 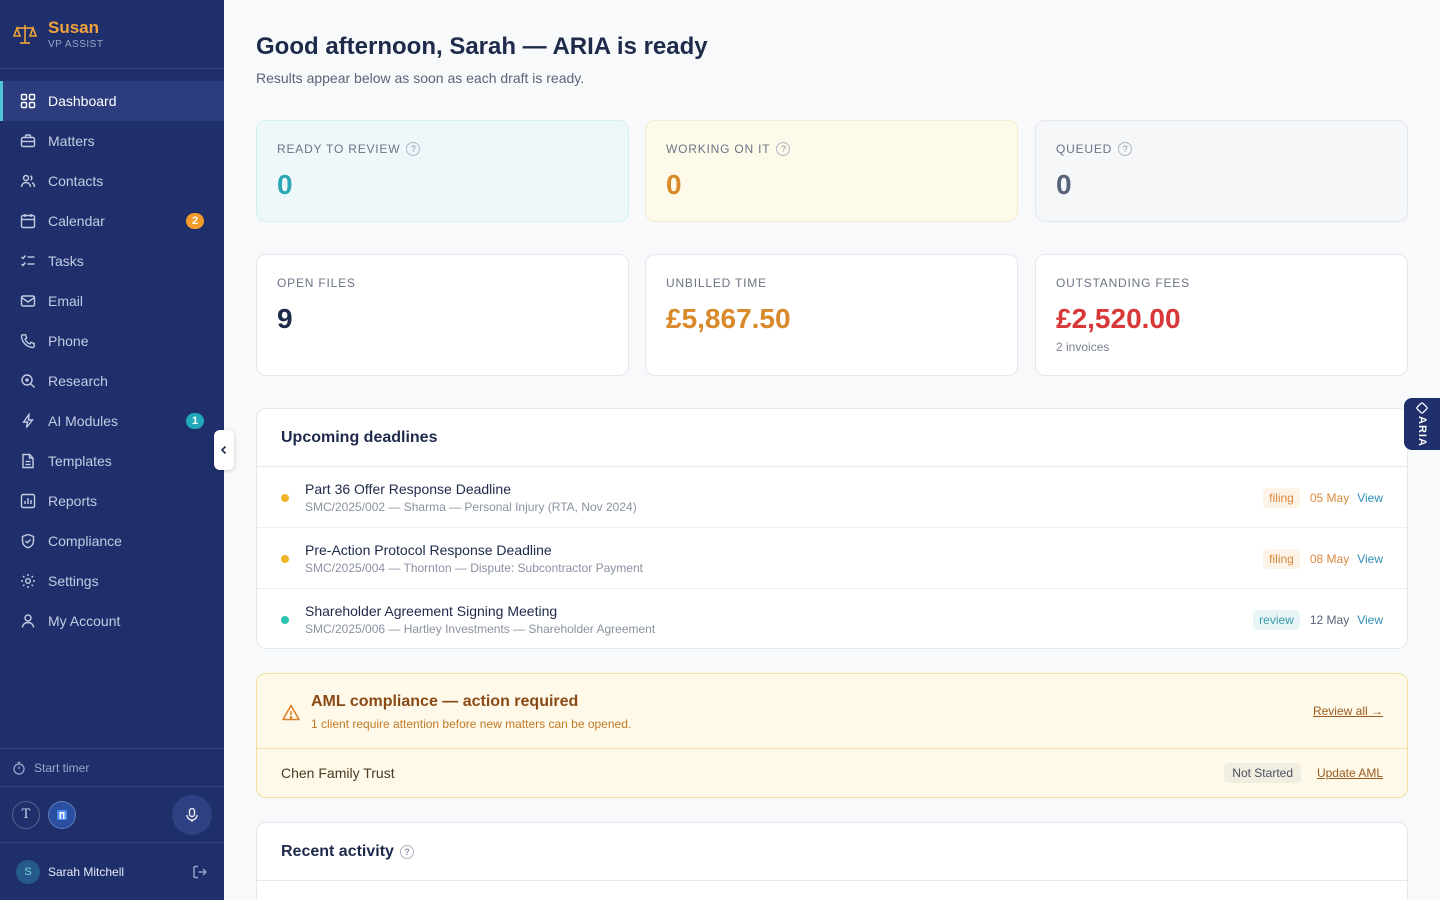 What do you see at coordinates (76, 44) in the screenshot?
I see `brand-subtitle: VP ASSIST` at bounding box center [76, 44].